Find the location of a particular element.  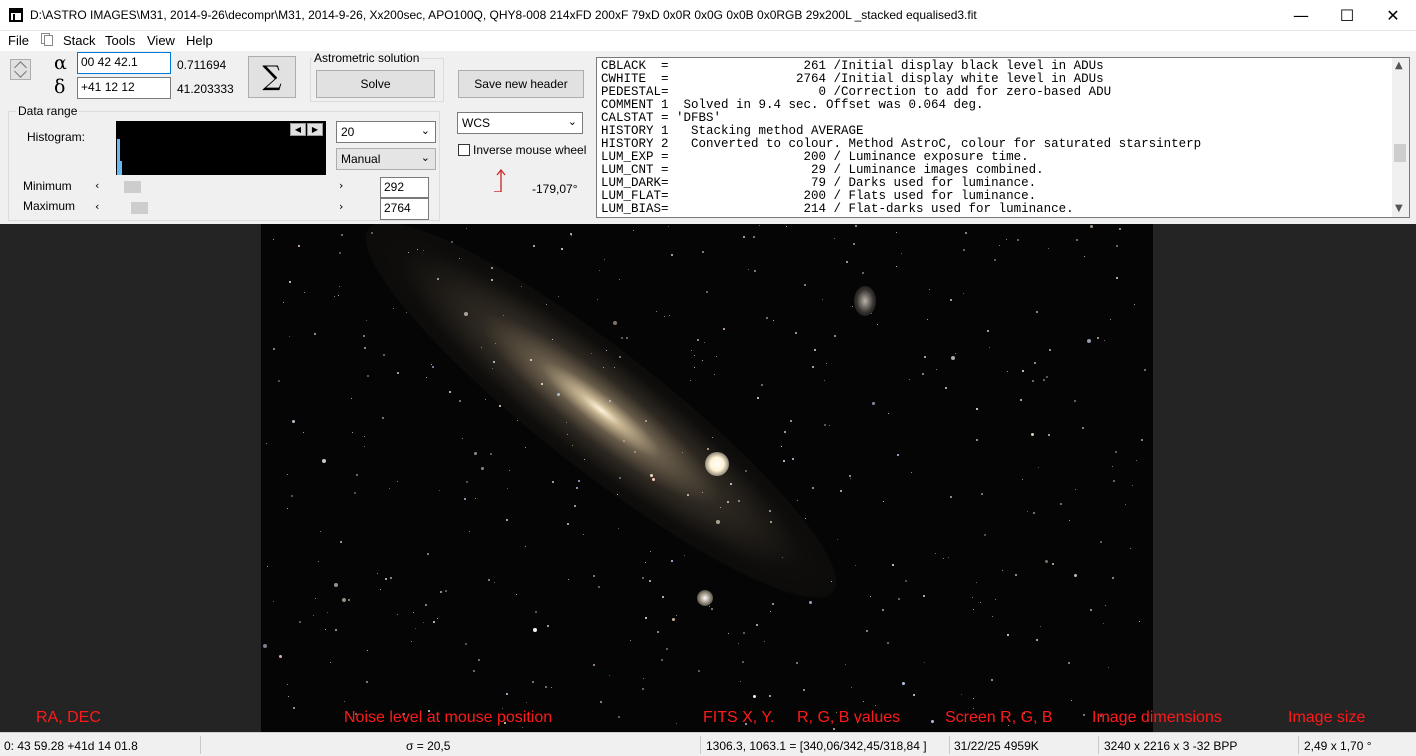

menu-stack: Stack is located at coordinates (79, 40).